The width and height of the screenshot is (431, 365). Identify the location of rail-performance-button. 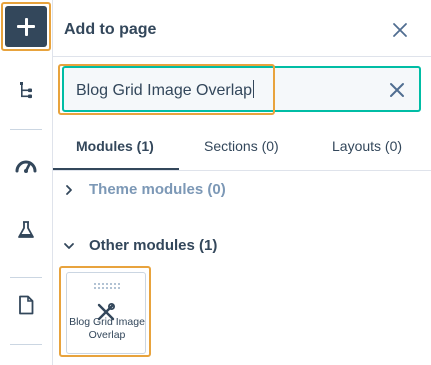
(26, 165).